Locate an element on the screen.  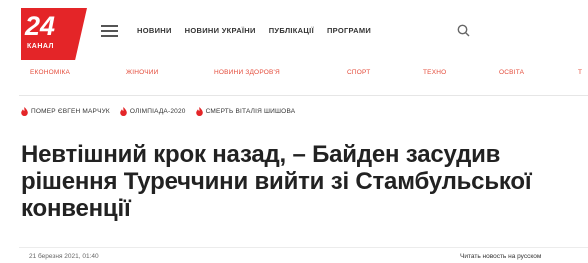
nav-item-news: НОВИНИ is located at coordinates (154, 30).